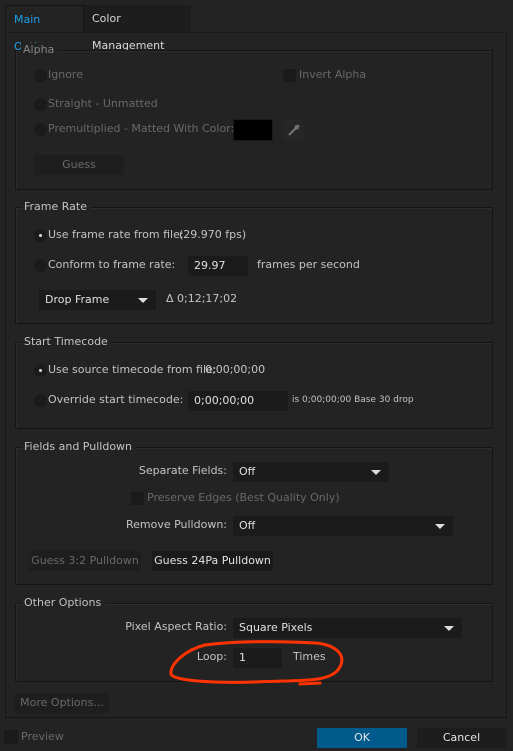 This screenshot has width=513, height=751. Describe the element at coordinates (343, 526) in the screenshot. I see `remove-pulldown-dropdown: Off` at that location.